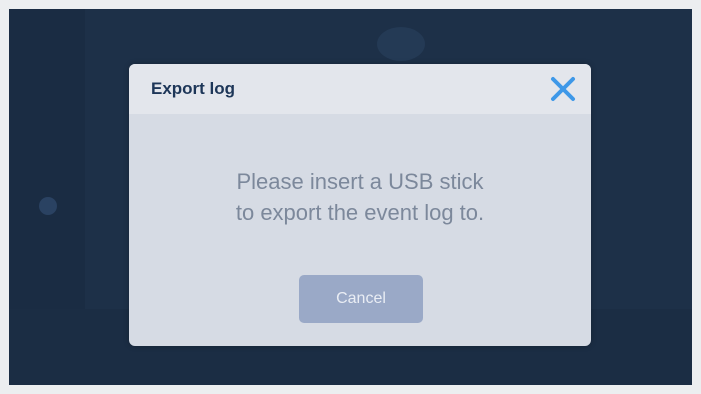  I want to click on background-indicator, so click(48, 206).